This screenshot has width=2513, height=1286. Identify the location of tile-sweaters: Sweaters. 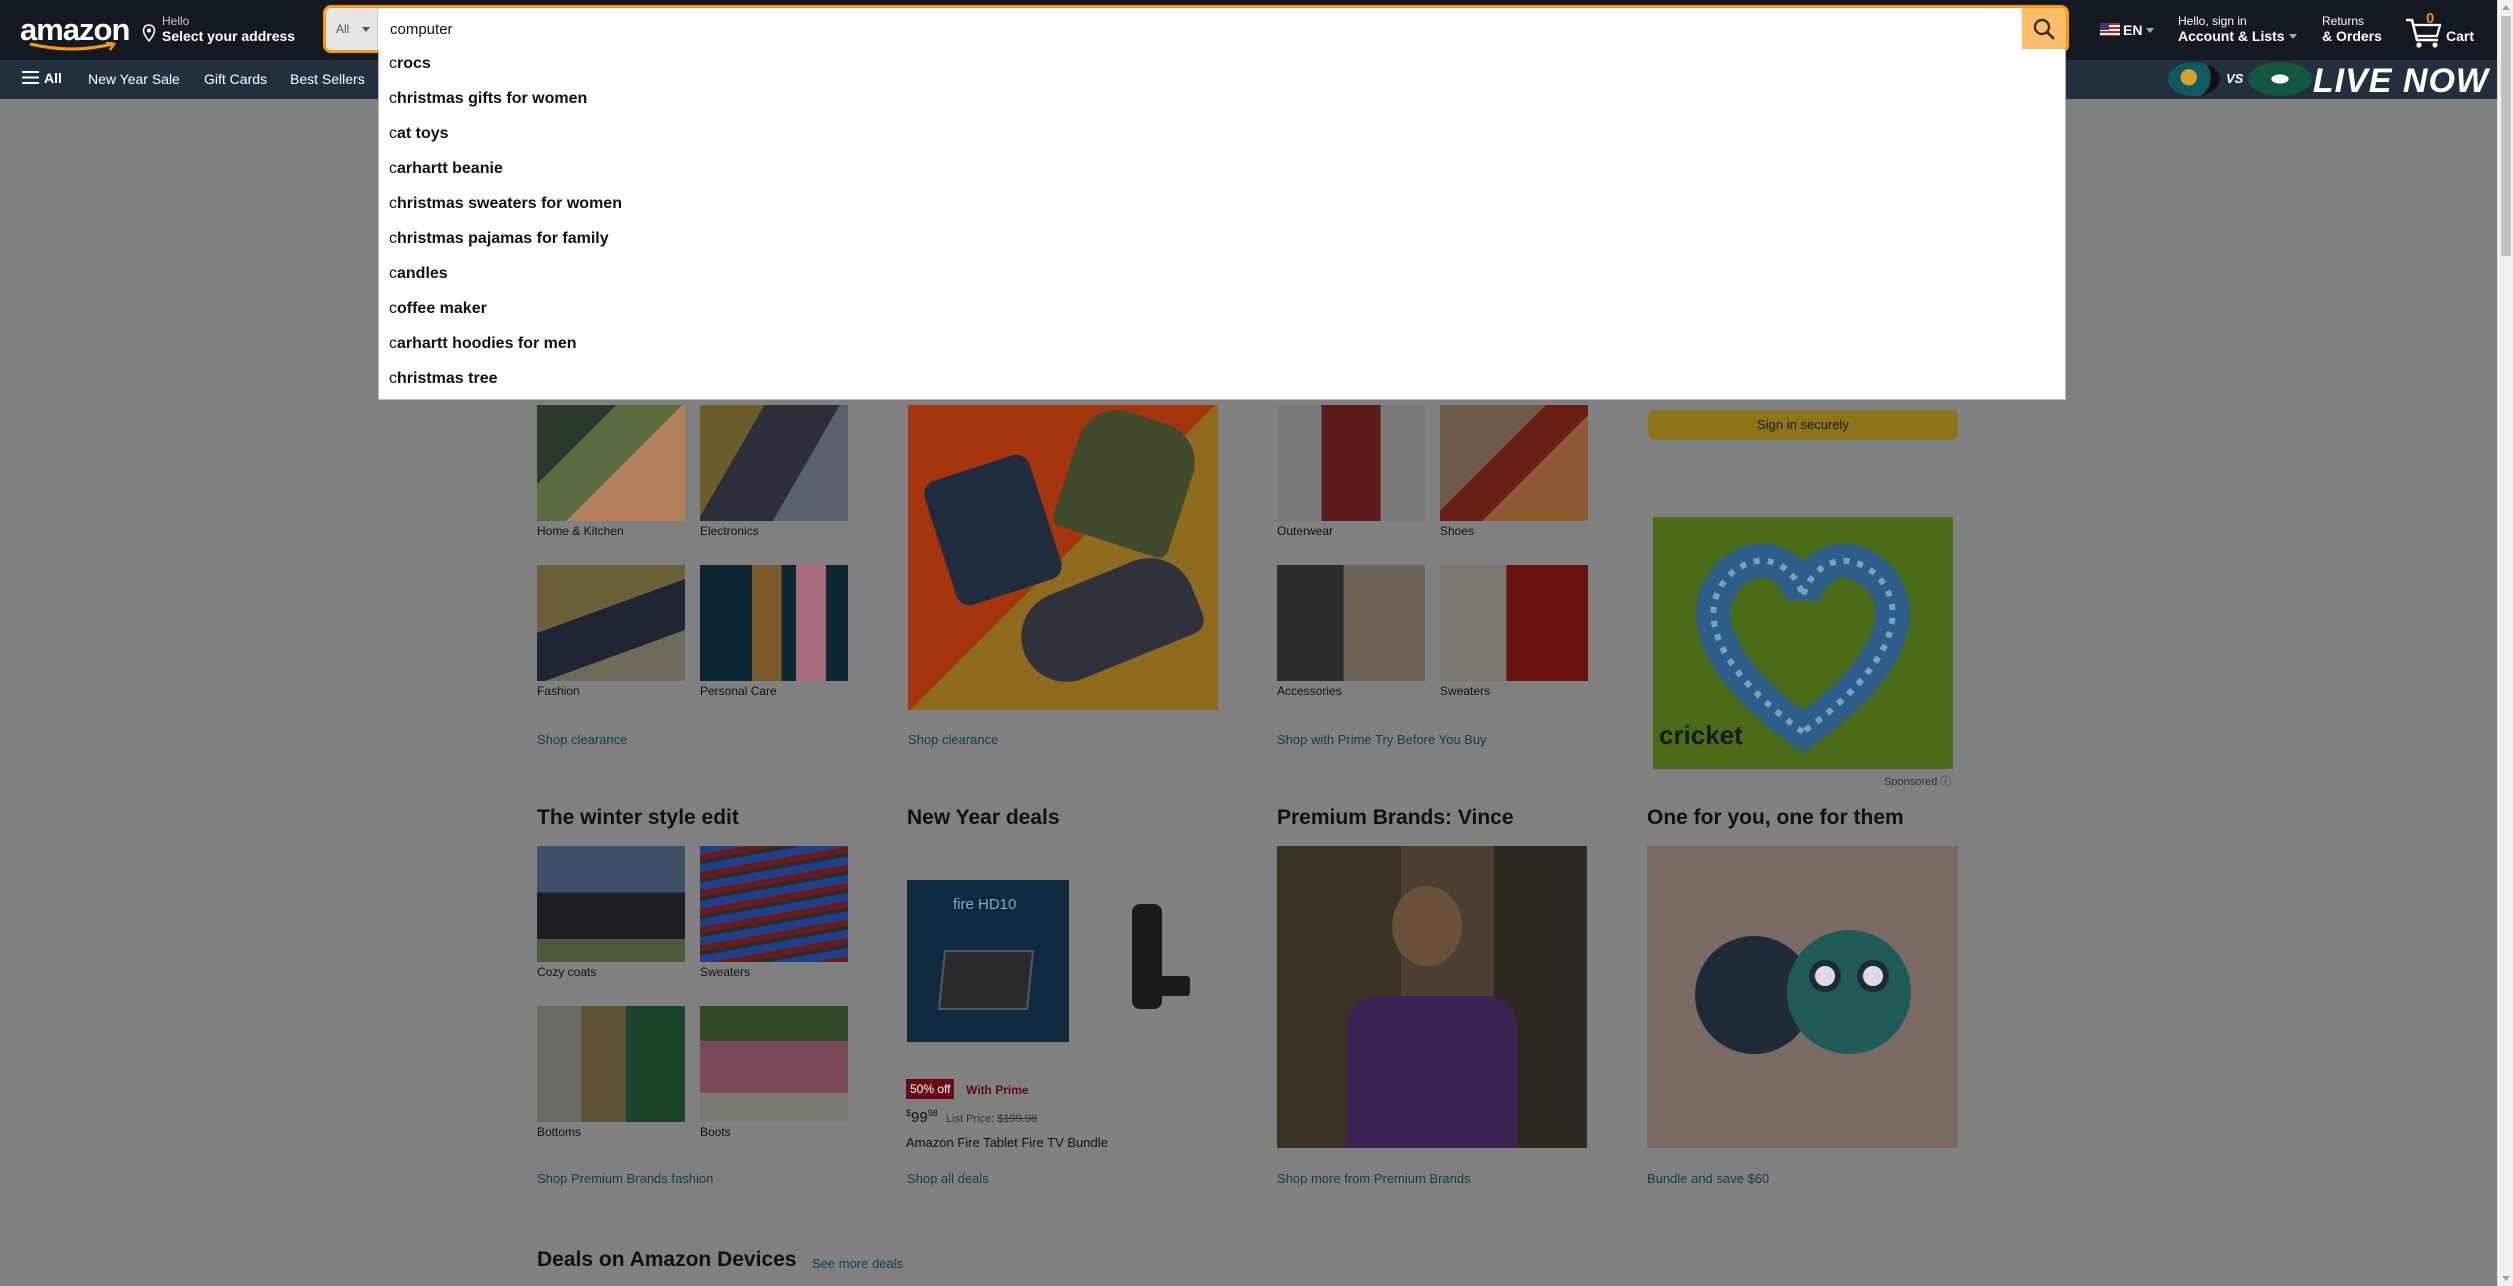
(1514, 631).